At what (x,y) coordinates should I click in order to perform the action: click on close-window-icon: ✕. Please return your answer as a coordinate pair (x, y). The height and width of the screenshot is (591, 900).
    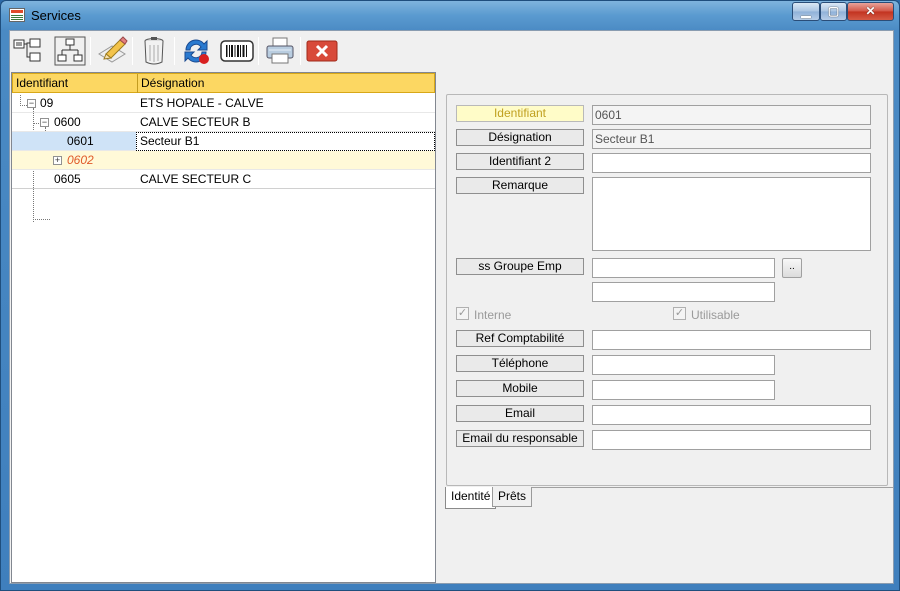
    Looking at the image, I should click on (870, 11).